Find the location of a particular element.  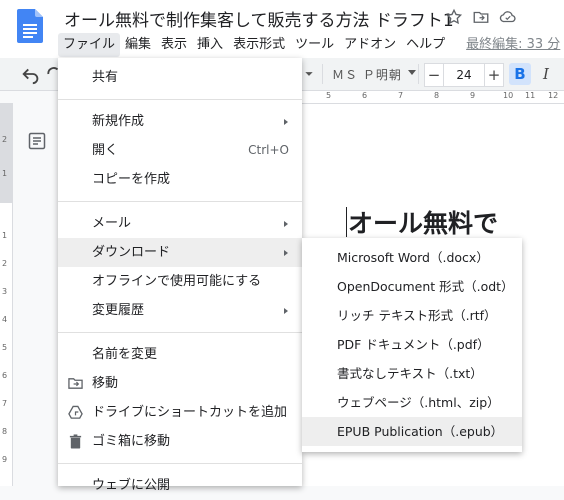

menu-addons: アドオン is located at coordinates (370, 45).